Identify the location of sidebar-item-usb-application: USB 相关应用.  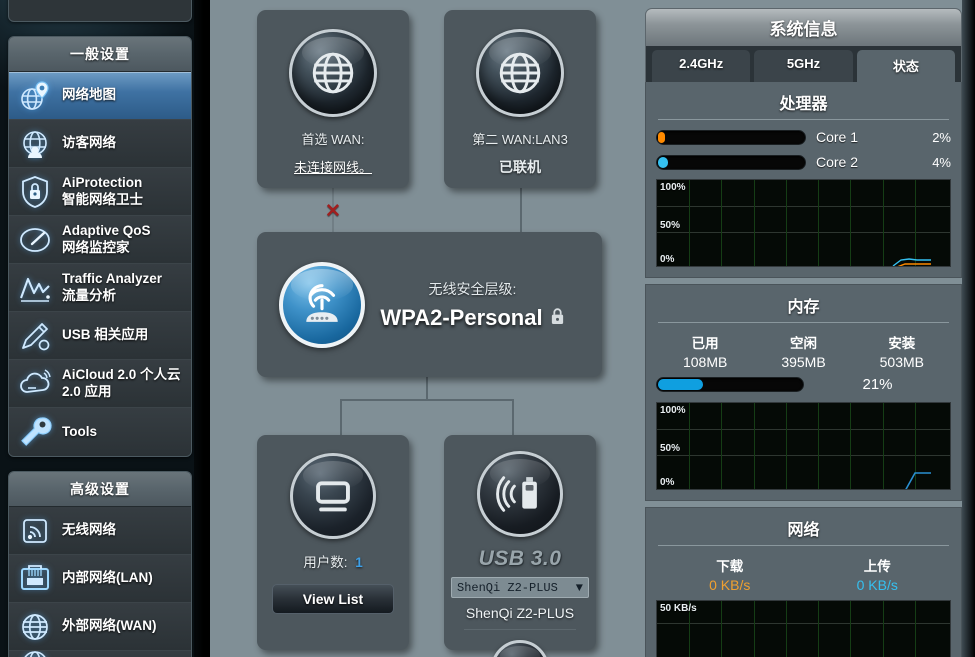
(100, 336).